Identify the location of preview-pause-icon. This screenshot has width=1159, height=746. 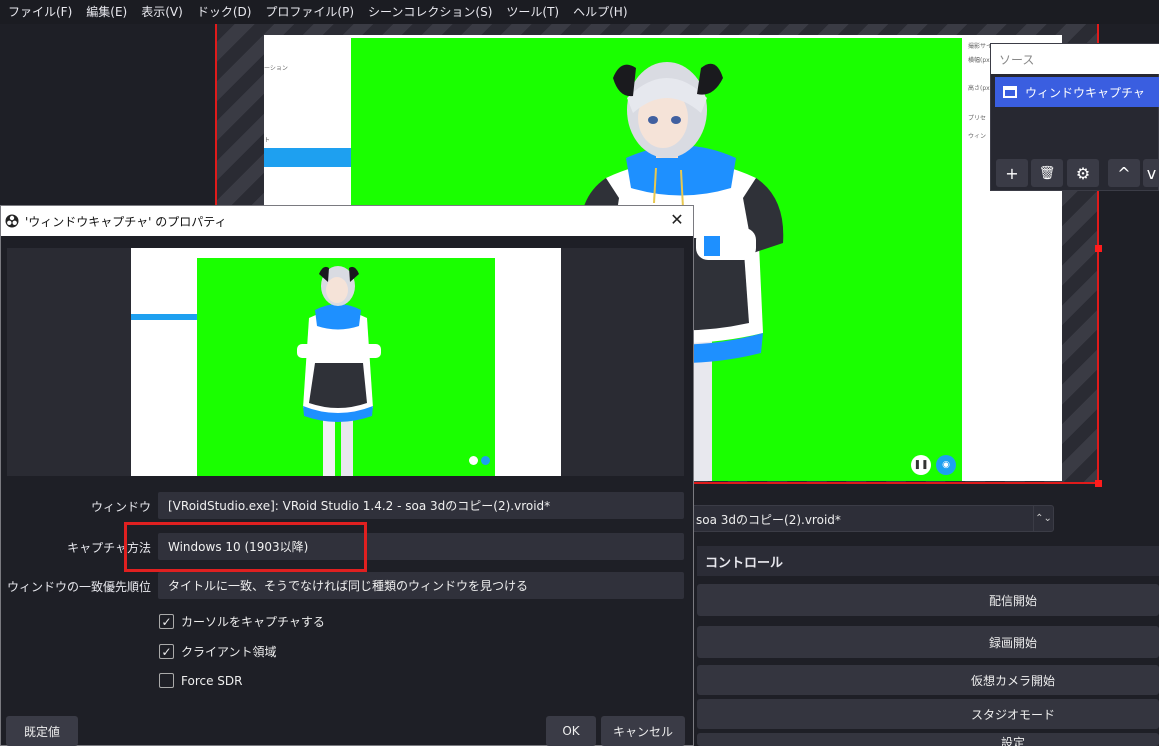
(473, 460).